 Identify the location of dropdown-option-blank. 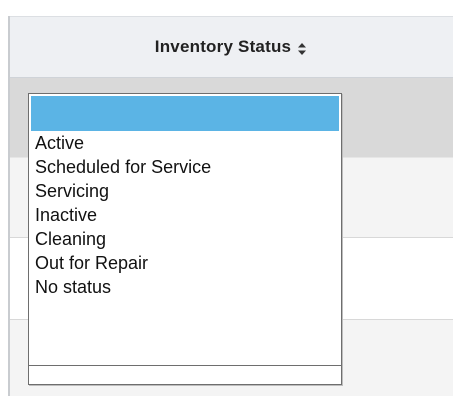
(185, 113).